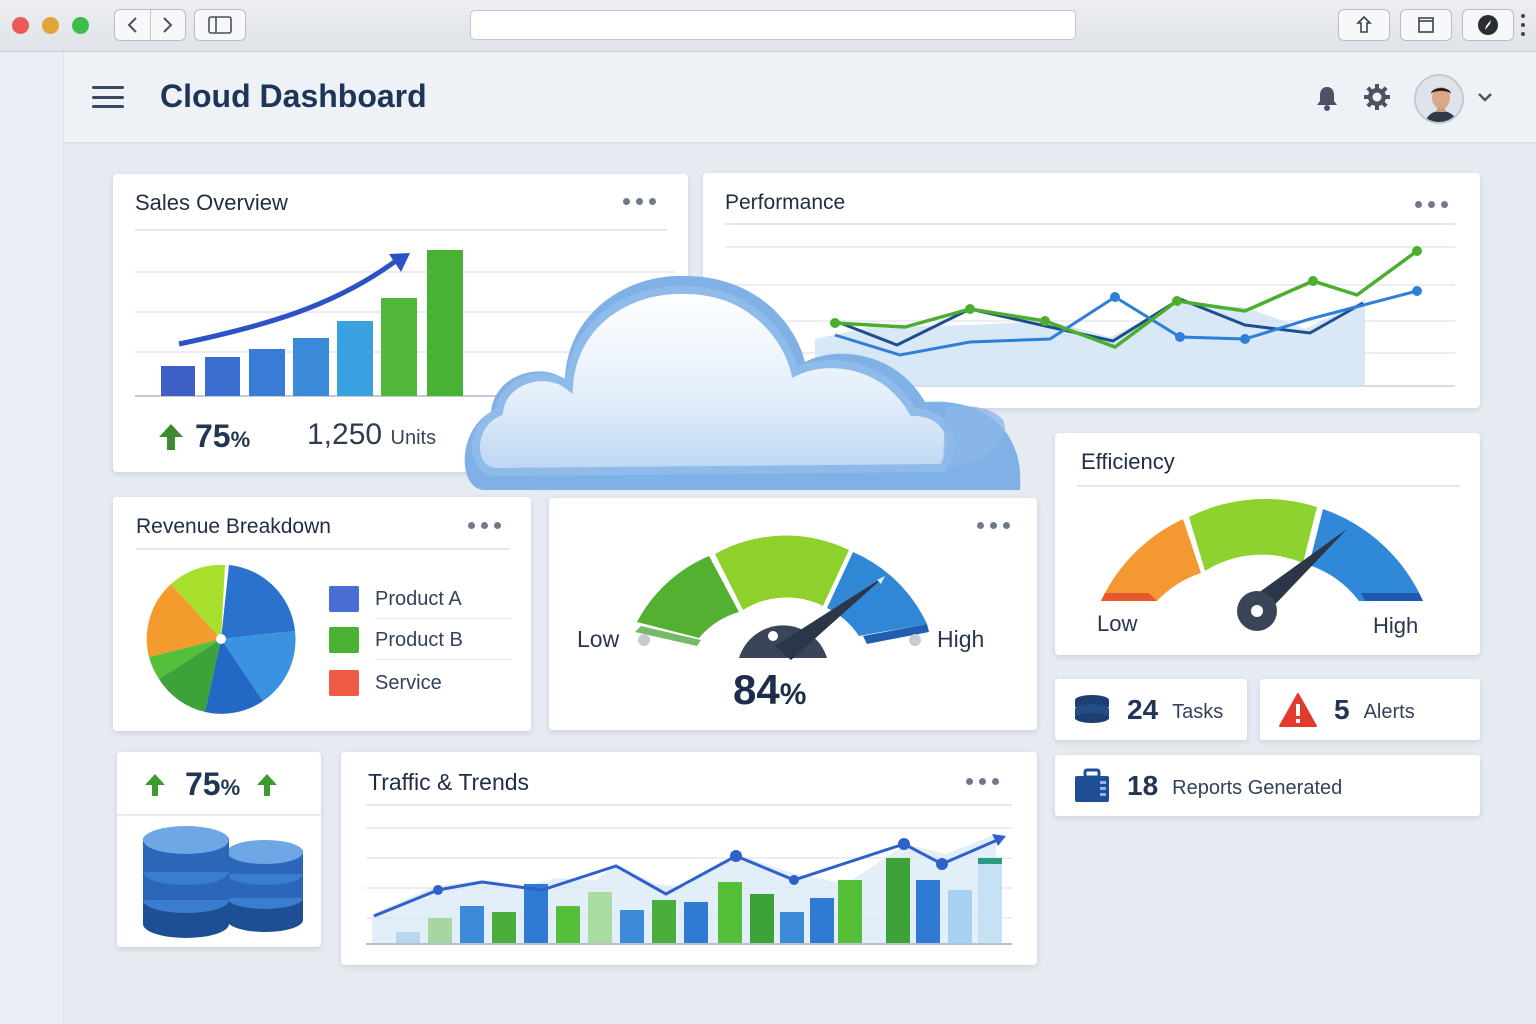 This screenshot has width=1536, height=1024. Describe the element at coordinates (108, 97) in the screenshot. I see `hamburger-menu-icon` at that location.